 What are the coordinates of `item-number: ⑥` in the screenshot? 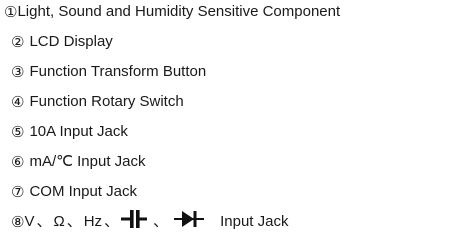 It's located at (18, 162).